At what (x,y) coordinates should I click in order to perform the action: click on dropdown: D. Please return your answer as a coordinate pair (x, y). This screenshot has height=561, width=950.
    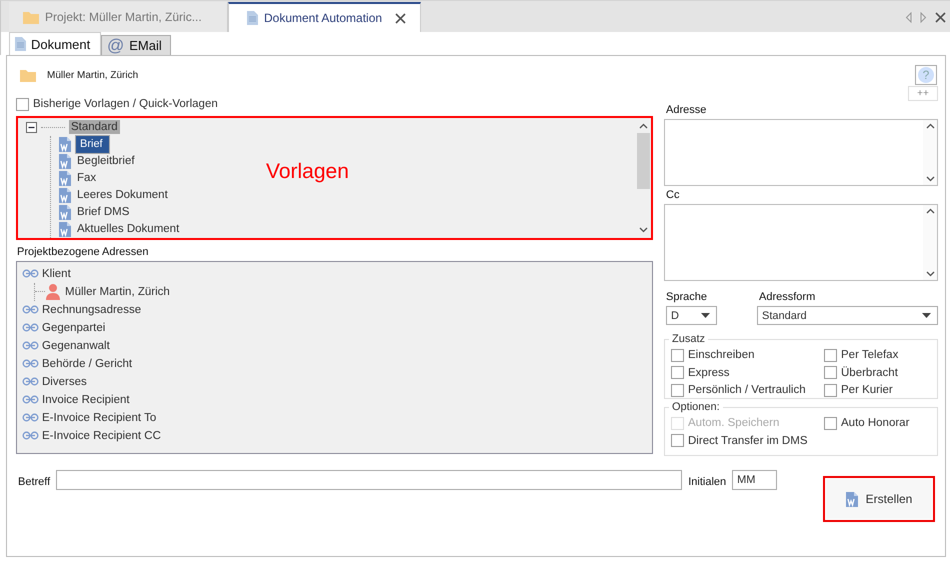
    Looking at the image, I should click on (691, 315).